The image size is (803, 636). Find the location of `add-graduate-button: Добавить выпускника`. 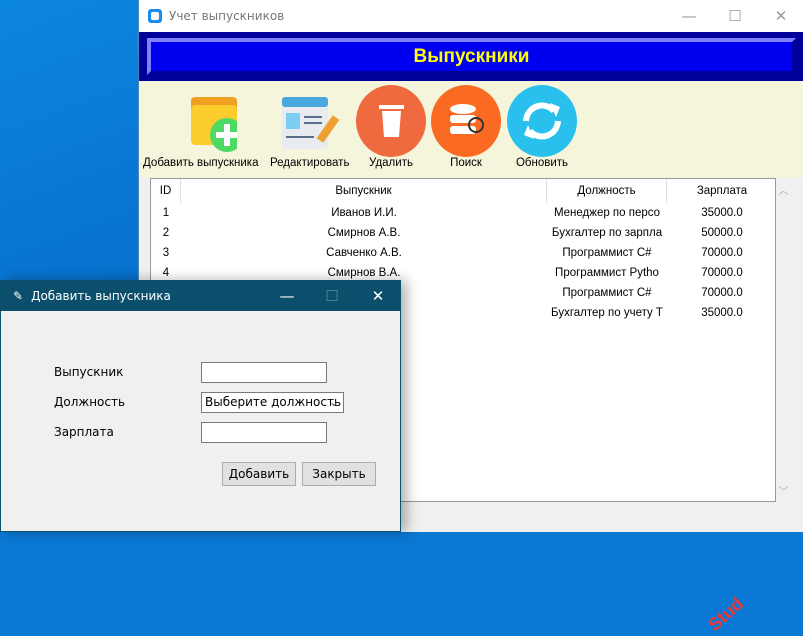

add-graduate-button: Добавить выпускника is located at coordinates (200, 127).